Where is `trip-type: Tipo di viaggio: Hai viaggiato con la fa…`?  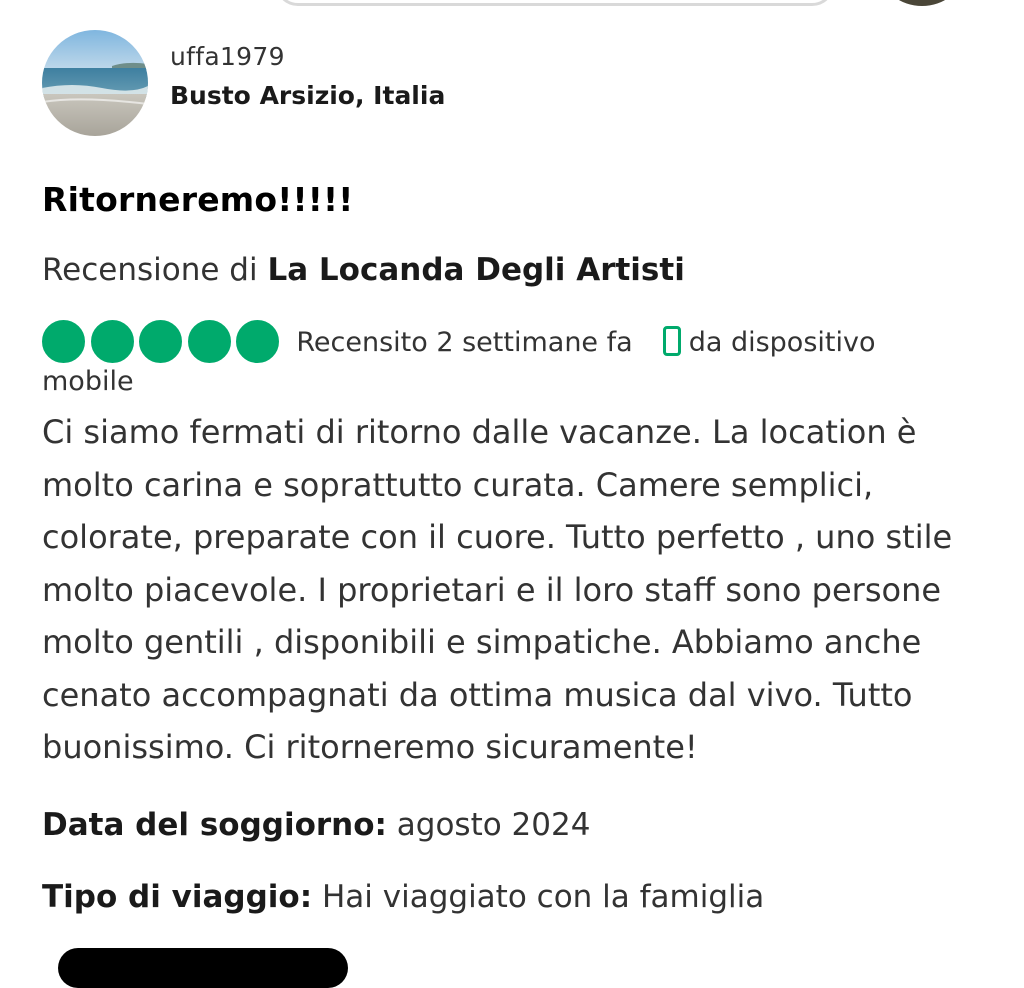
trip-type: Tipo di viaggio: Hai viaggiato con la fa… is located at coordinates (403, 897).